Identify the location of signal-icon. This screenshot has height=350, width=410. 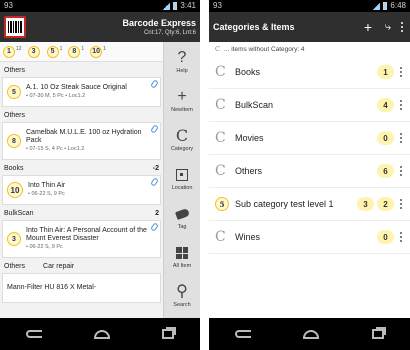
(376, 6).